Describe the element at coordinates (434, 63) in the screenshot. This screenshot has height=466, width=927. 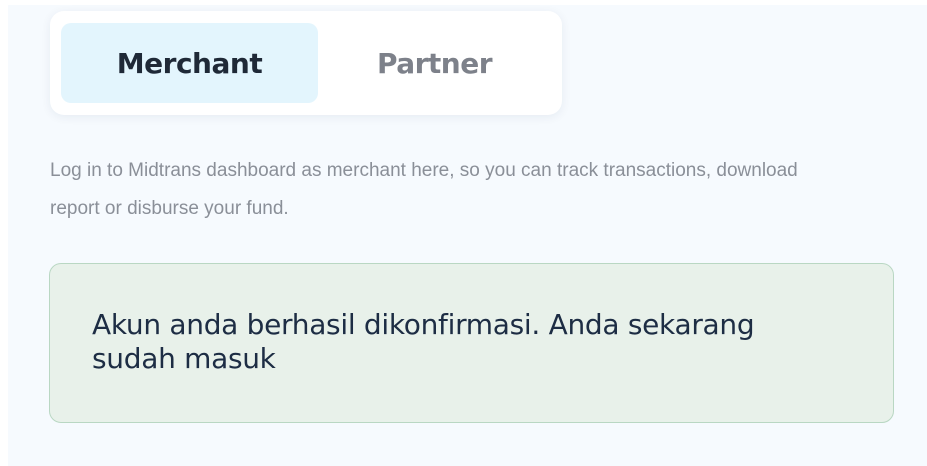
I see `tab-partner: Partner` at that location.